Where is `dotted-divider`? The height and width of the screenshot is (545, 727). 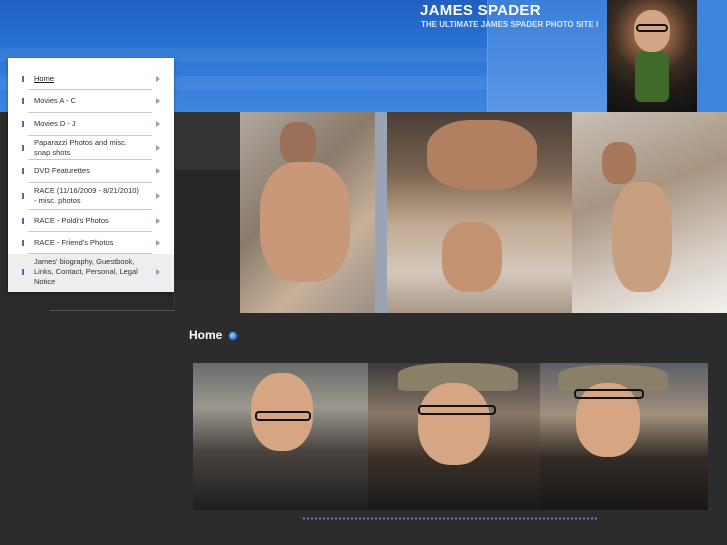 dotted-divider is located at coordinates (450, 518).